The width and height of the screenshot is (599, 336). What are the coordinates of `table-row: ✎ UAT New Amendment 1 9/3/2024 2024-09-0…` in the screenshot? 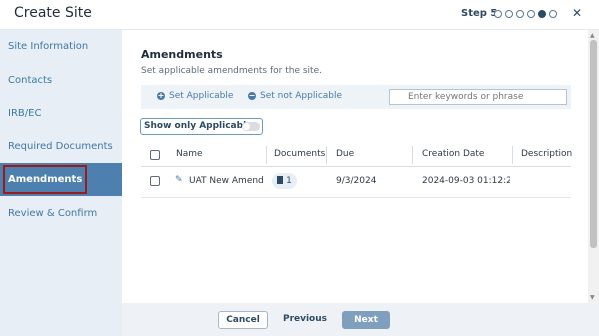 It's located at (356, 182).